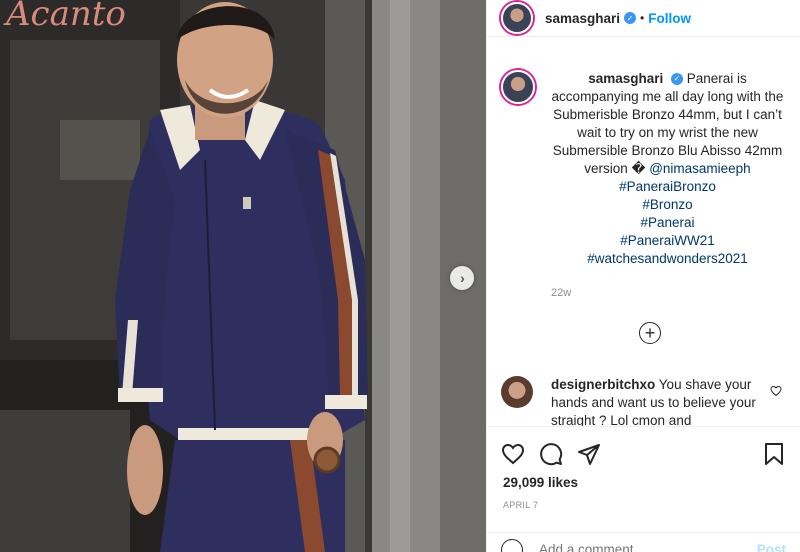 The image size is (800, 552). I want to click on comment-input, so click(648, 547).